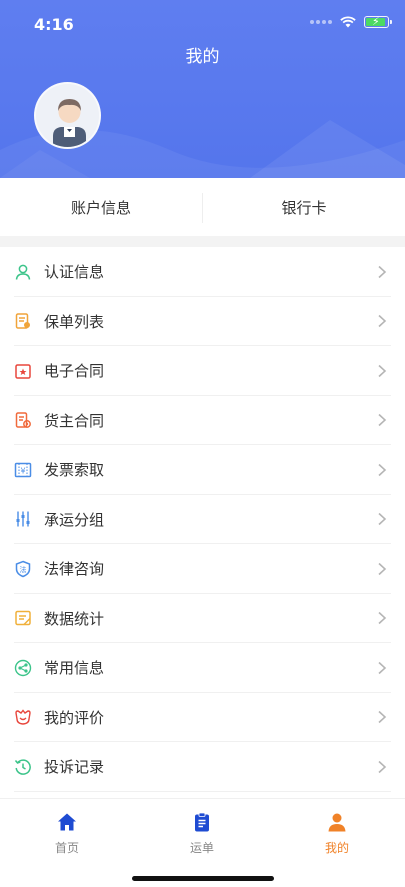  I want to click on menu-item-carrier-group: 承运分组, so click(202, 520).